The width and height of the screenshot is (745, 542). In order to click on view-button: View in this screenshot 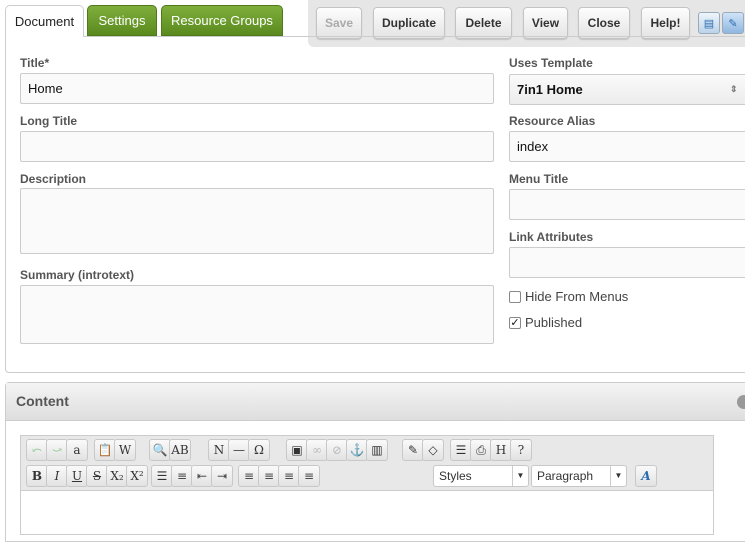, I will do `click(545, 23)`.